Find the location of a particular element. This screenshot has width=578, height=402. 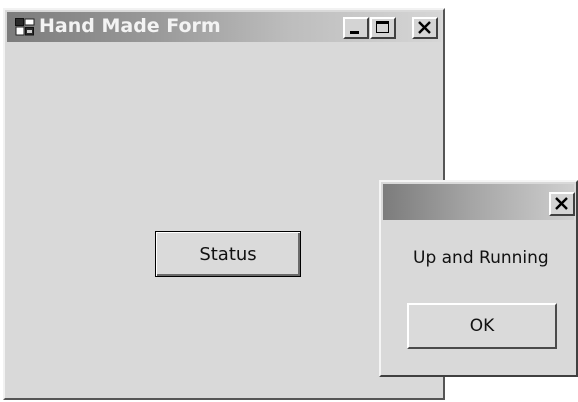

status-button: Status is located at coordinates (228, 254).